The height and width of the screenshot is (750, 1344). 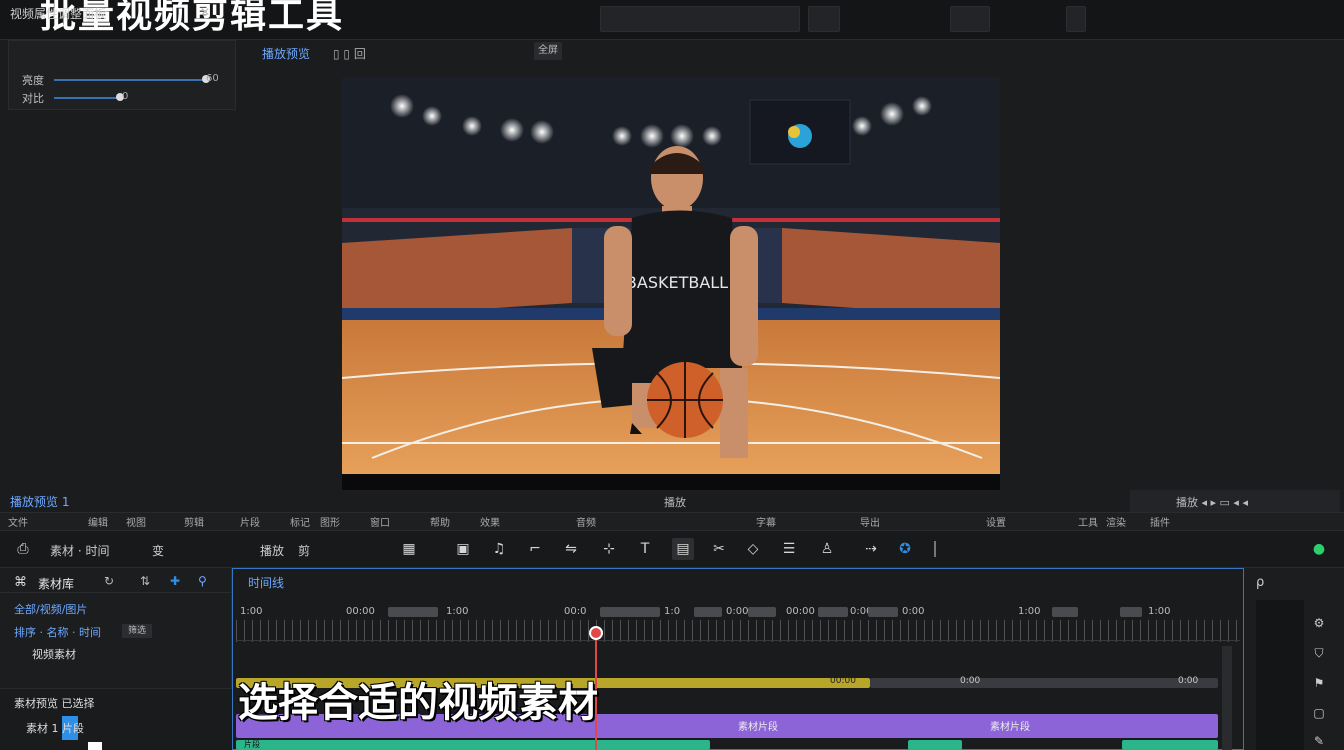 I want to click on add-icon: ✚, so click(x=175, y=581).